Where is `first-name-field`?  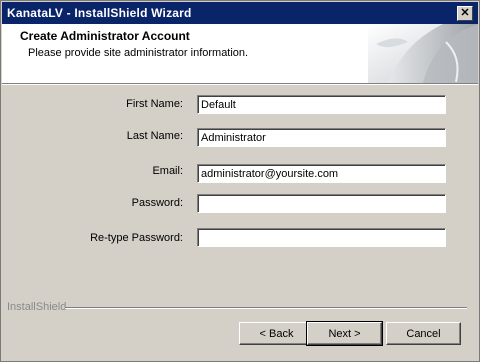 first-name-field is located at coordinates (321, 104).